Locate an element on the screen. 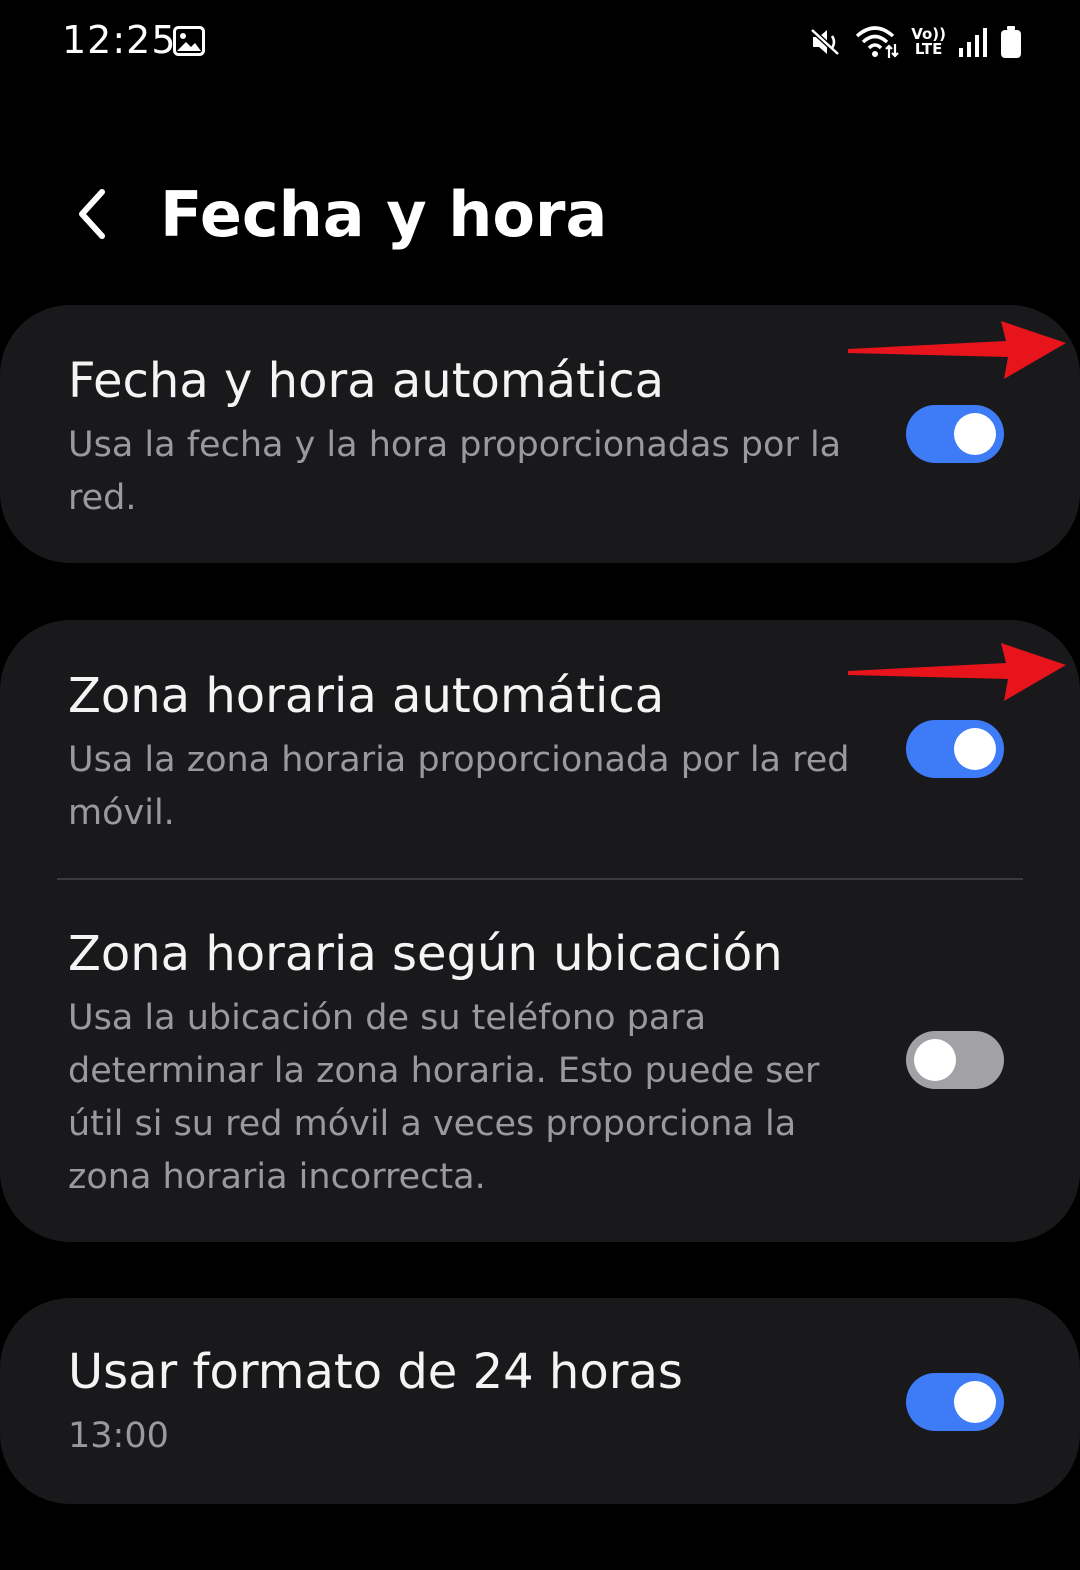 The image size is (1080, 1570). wifi-icon is located at coordinates (877, 42).